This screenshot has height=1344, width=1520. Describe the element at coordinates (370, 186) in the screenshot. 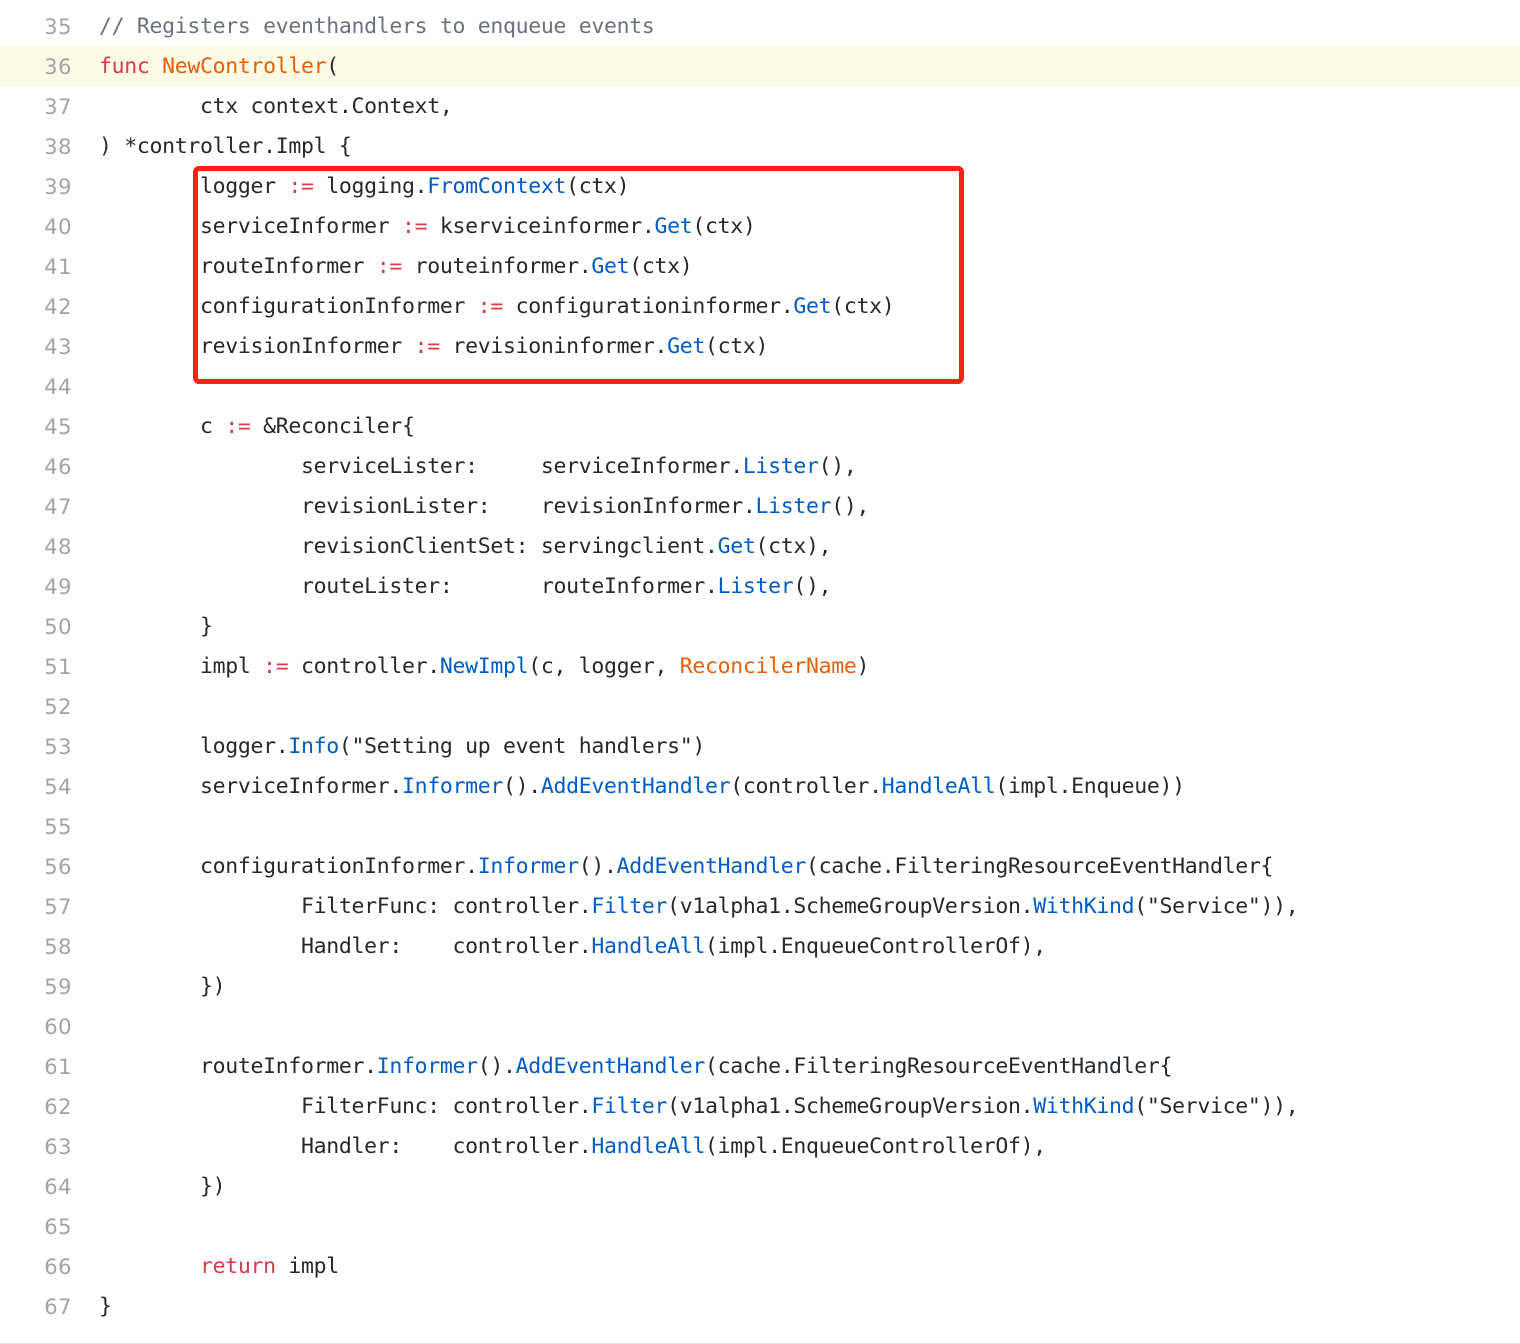

I see `code-token: logging.` at that location.